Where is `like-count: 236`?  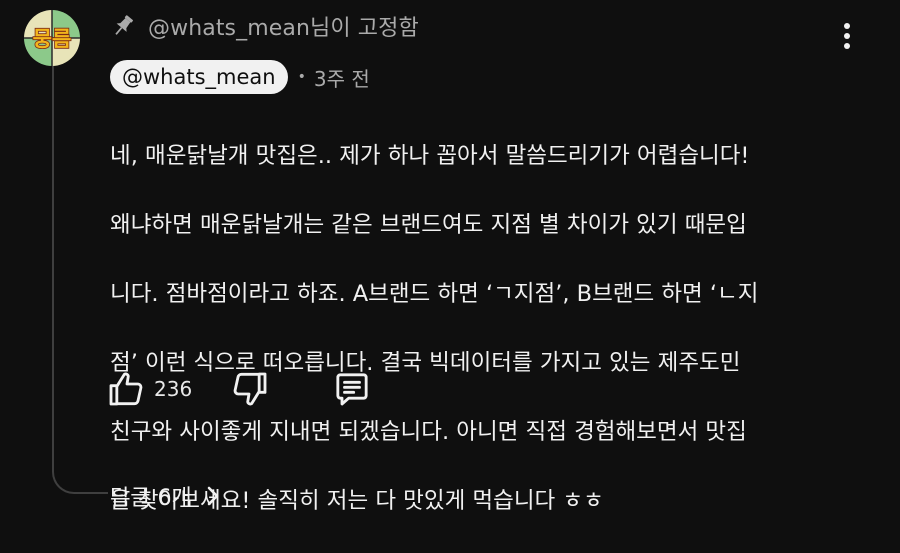 like-count: 236 is located at coordinates (173, 389).